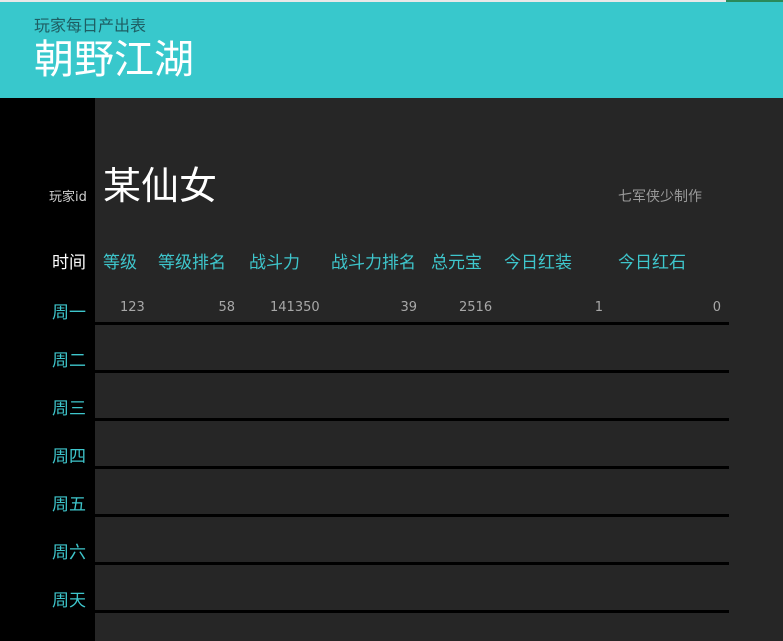 The width and height of the screenshot is (783, 641). I want to click on column-header-red-gear: 今日红装, so click(538, 260).